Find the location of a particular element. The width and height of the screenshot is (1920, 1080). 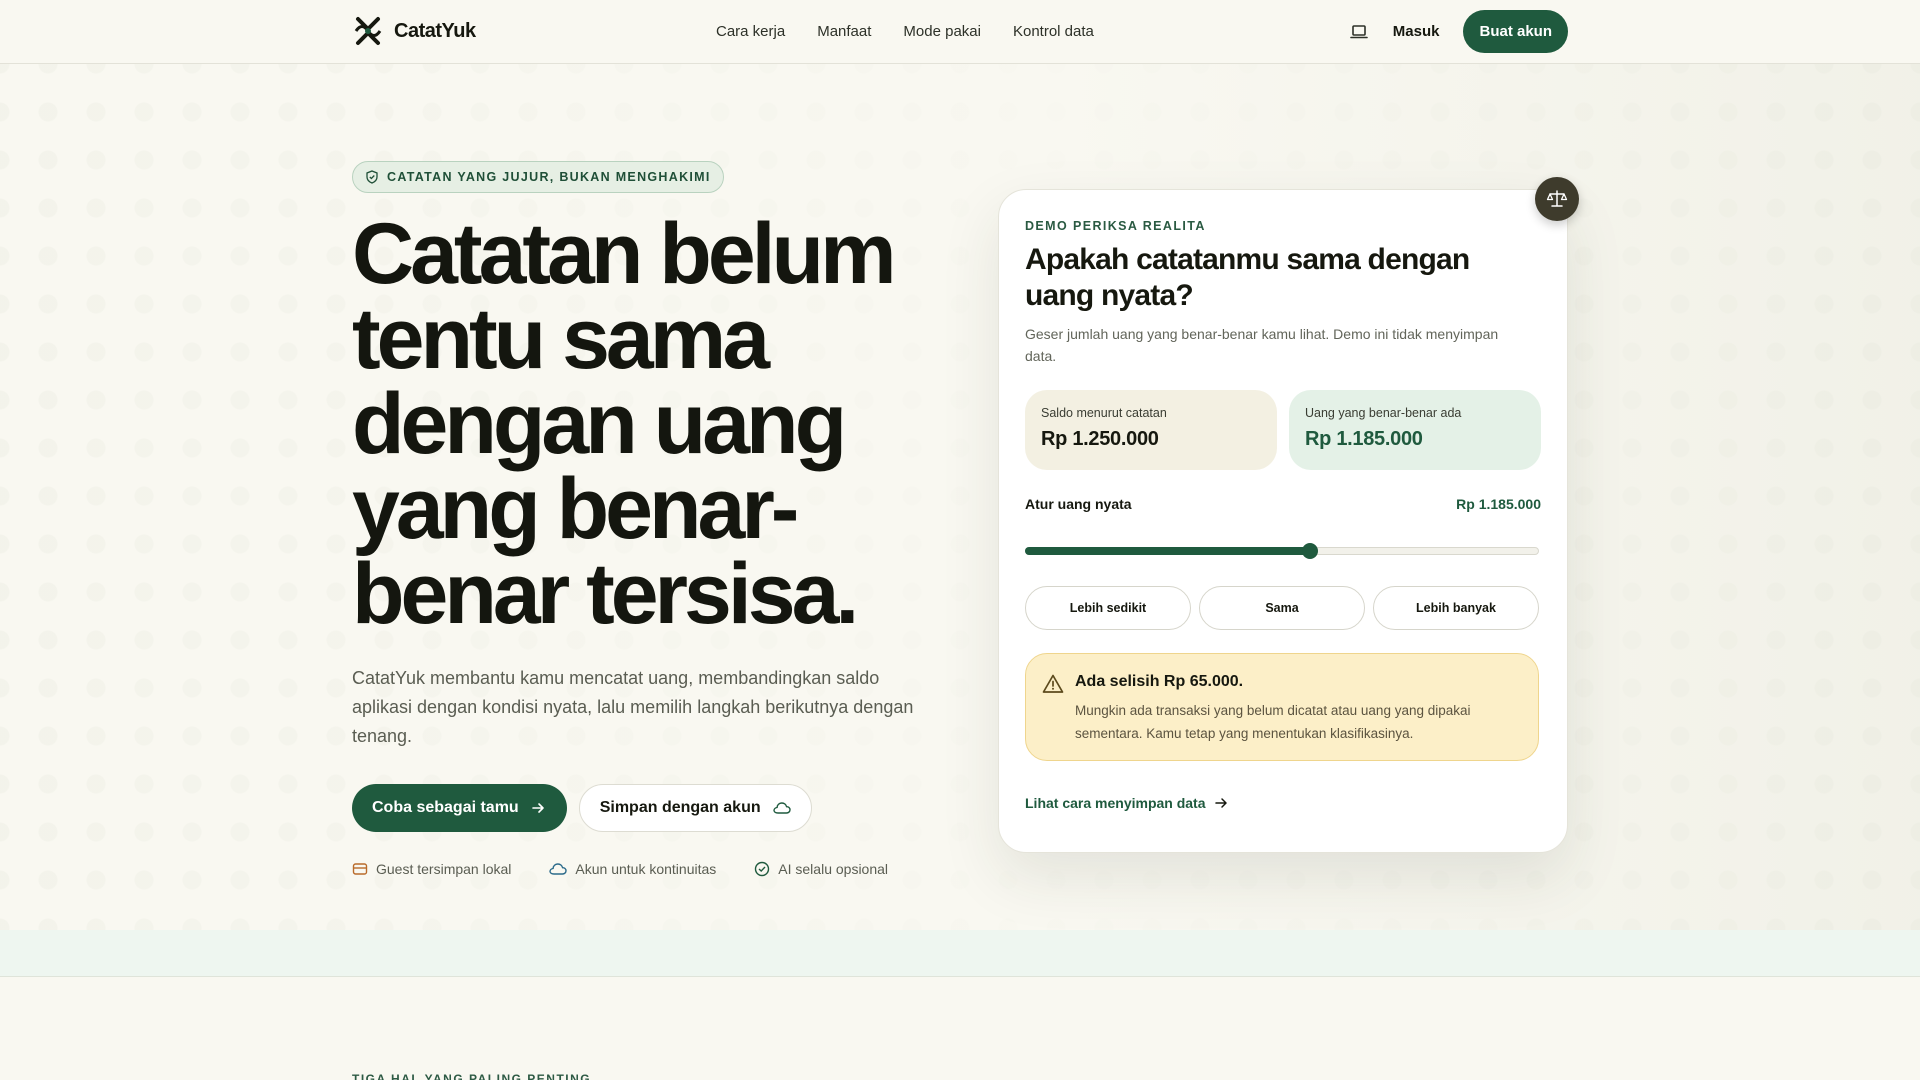

slider-value: Rp 1.185.000 is located at coordinates (1498, 504).